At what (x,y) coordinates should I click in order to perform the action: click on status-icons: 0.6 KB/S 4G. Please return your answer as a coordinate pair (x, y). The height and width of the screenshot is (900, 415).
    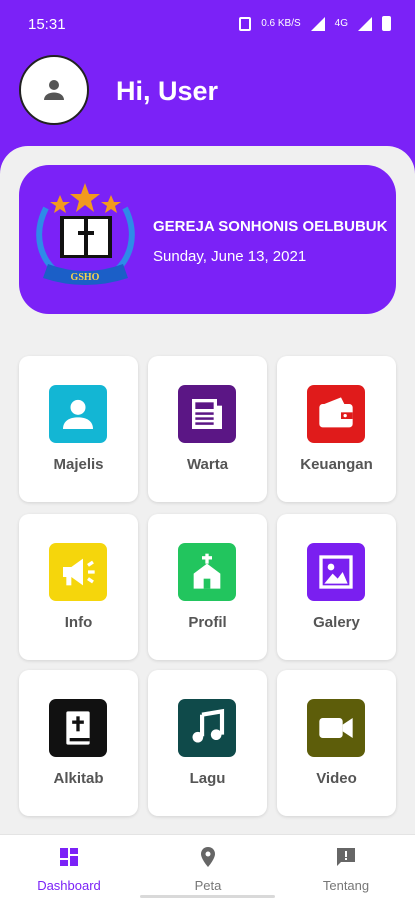
    Looking at the image, I should click on (315, 23).